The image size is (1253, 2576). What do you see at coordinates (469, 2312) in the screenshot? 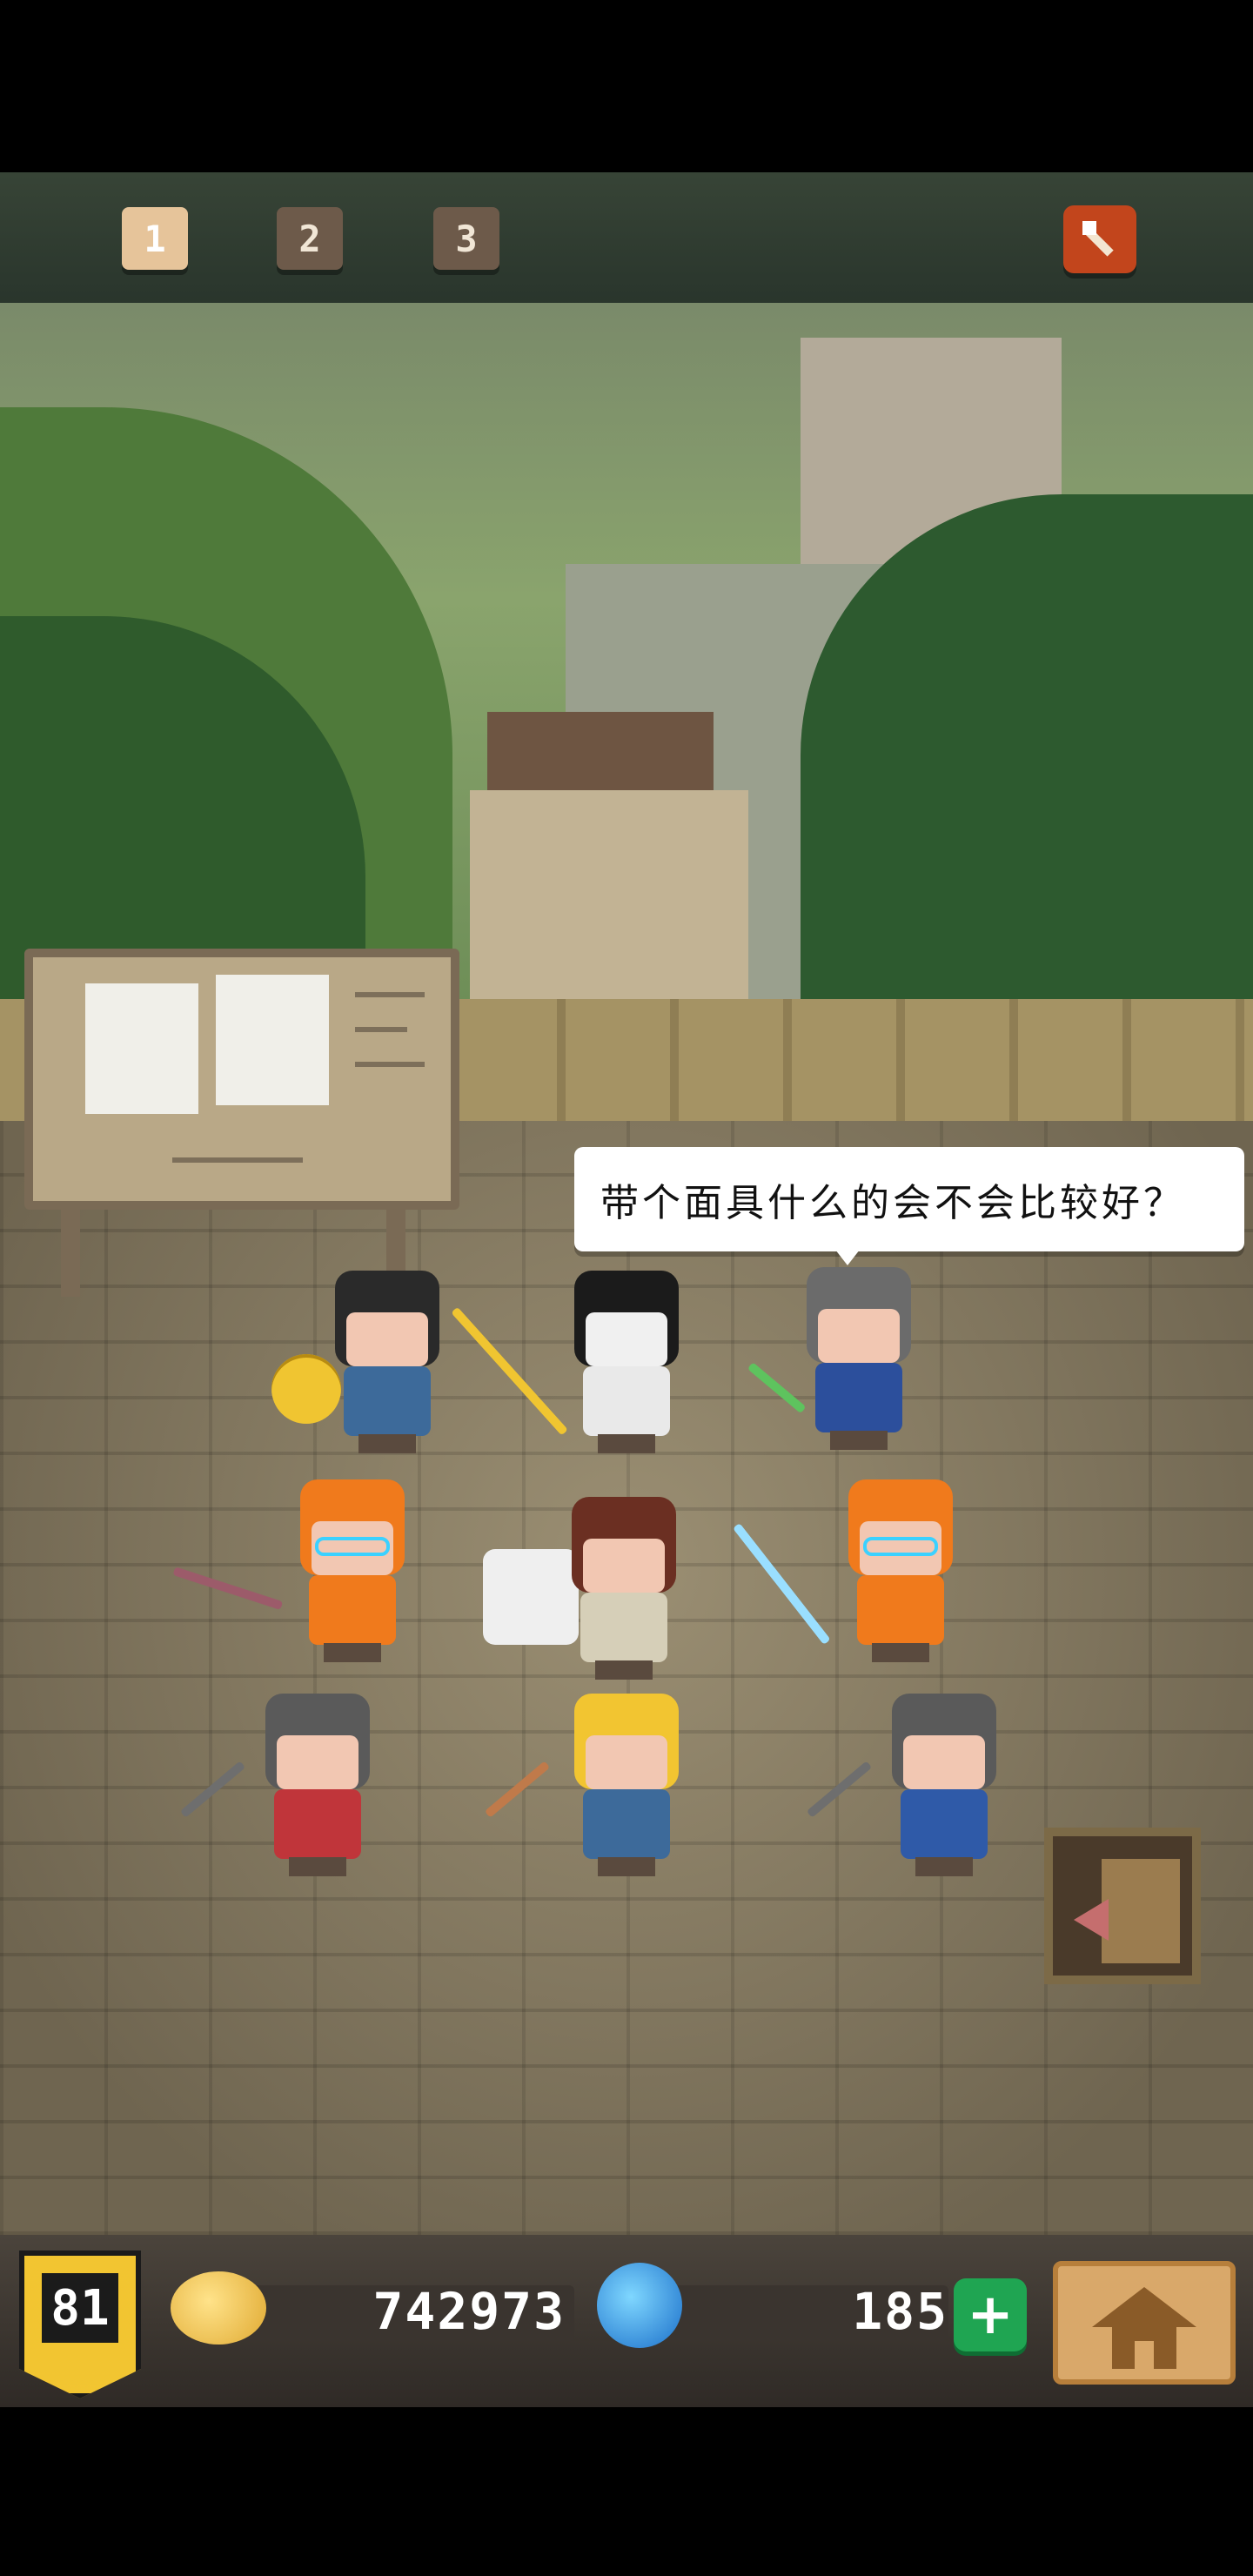
I see `coin-count: 742973` at bounding box center [469, 2312].